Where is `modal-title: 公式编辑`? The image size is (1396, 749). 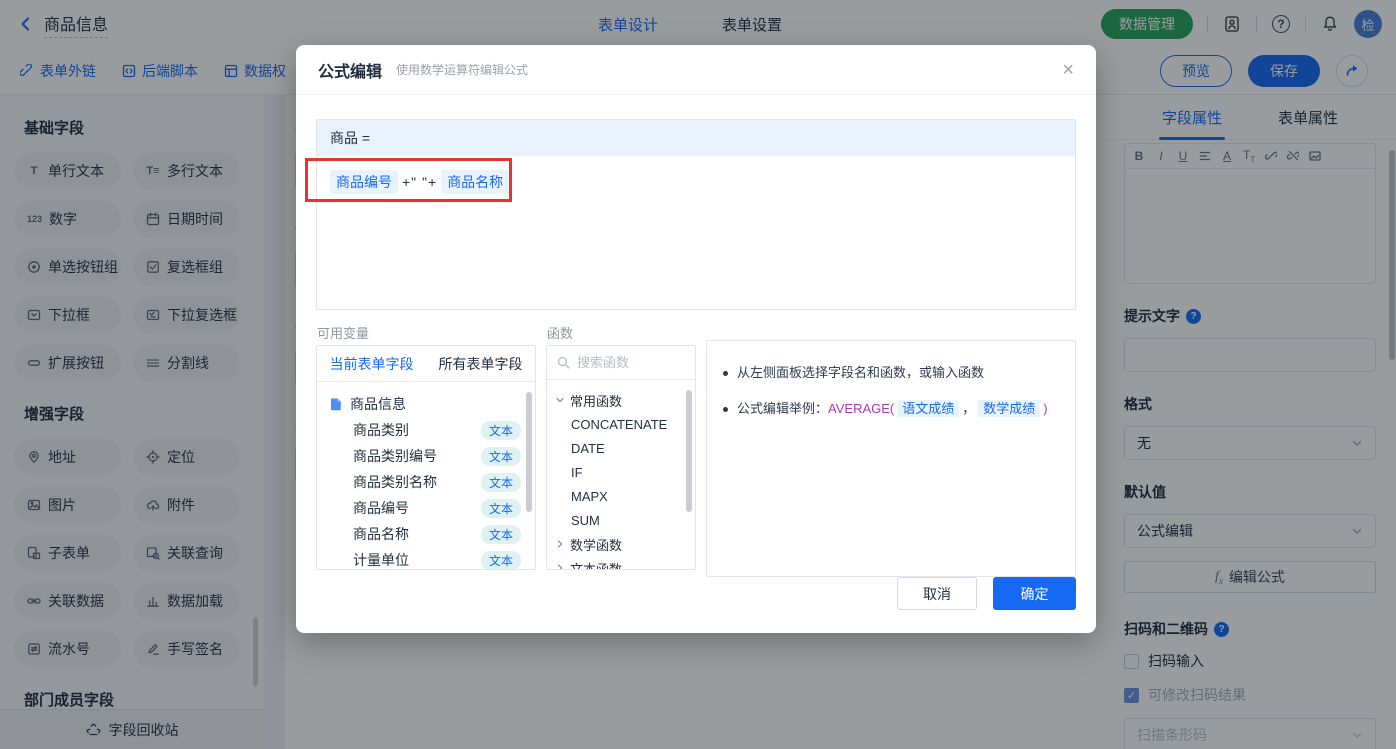 modal-title: 公式编辑 is located at coordinates (350, 72).